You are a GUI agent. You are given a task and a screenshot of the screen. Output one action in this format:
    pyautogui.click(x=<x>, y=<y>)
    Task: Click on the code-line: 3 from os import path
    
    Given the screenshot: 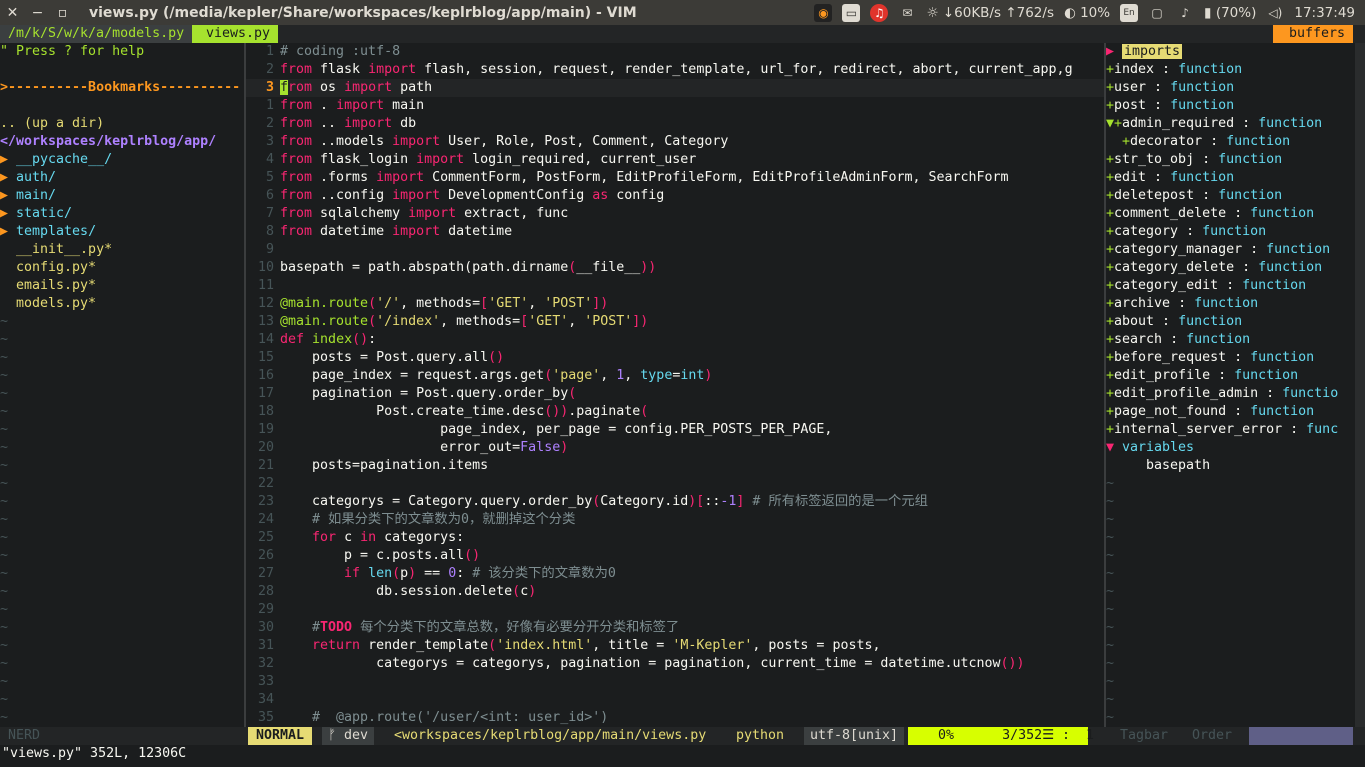 What is the action you would take?
    pyautogui.click(x=675, y=88)
    